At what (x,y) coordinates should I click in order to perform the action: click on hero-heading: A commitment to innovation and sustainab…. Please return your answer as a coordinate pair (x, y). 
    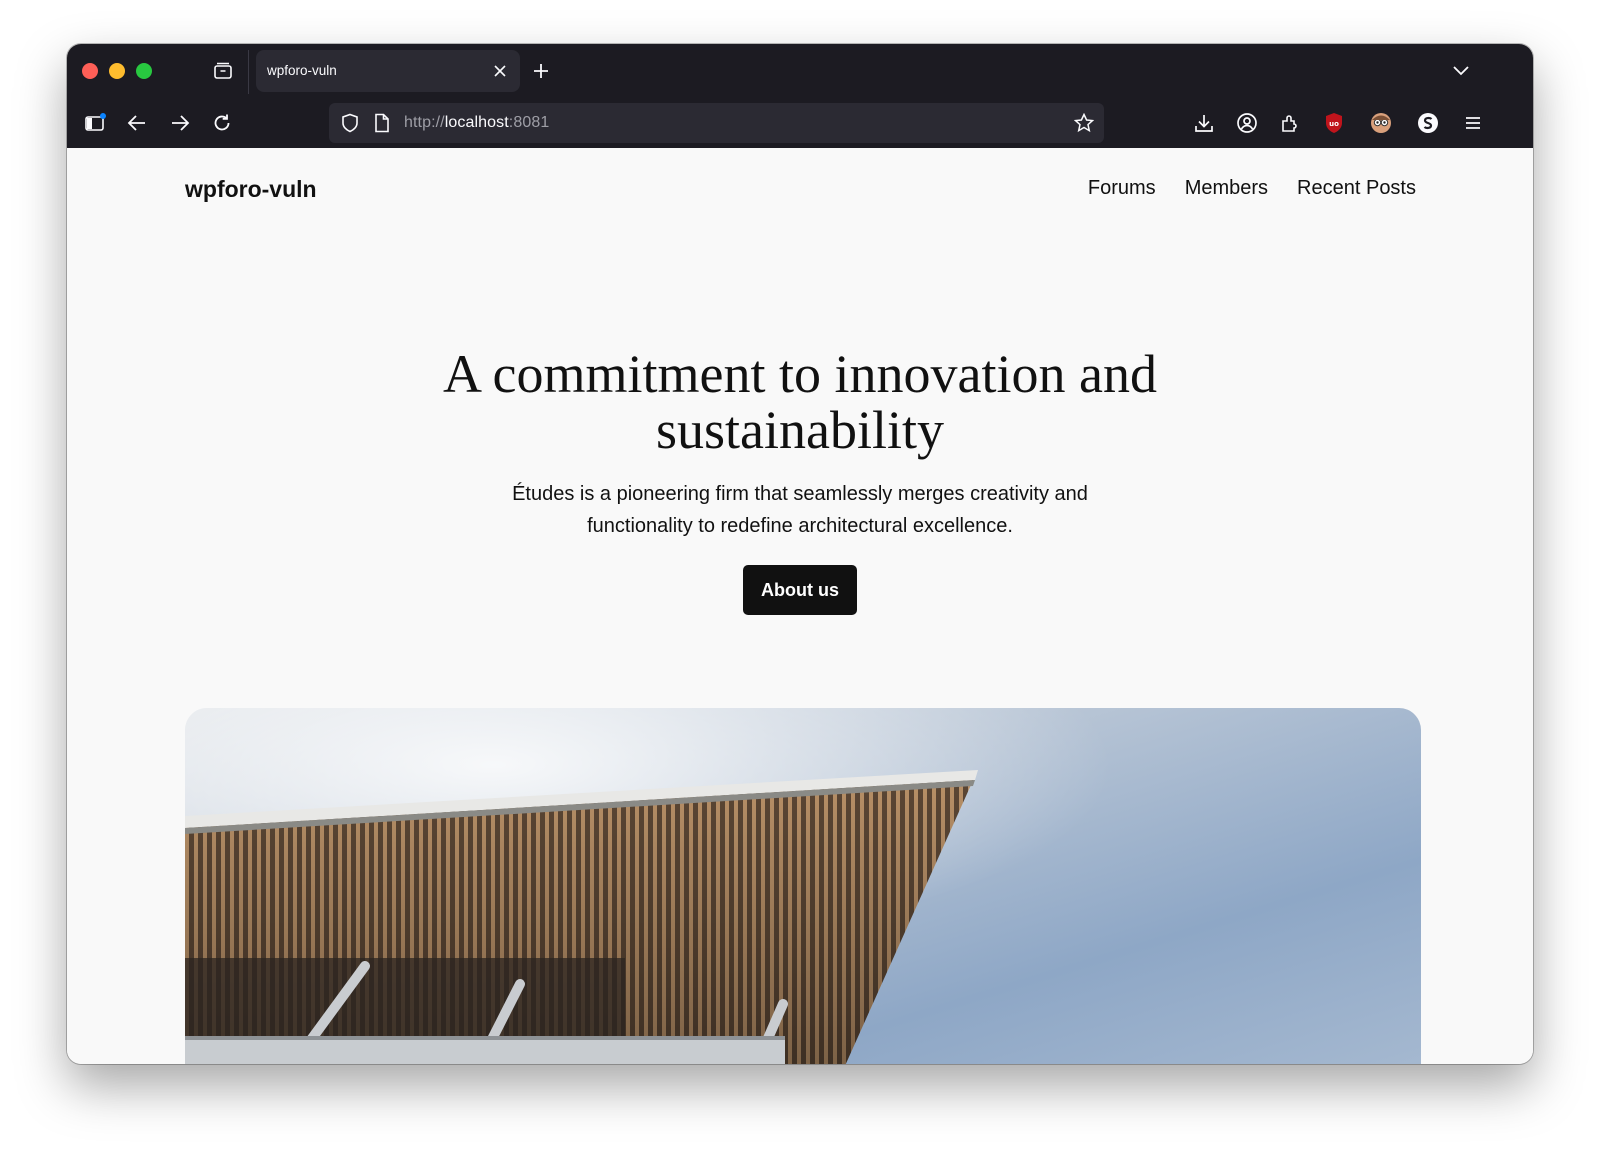
    Looking at the image, I should click on (800, 402).